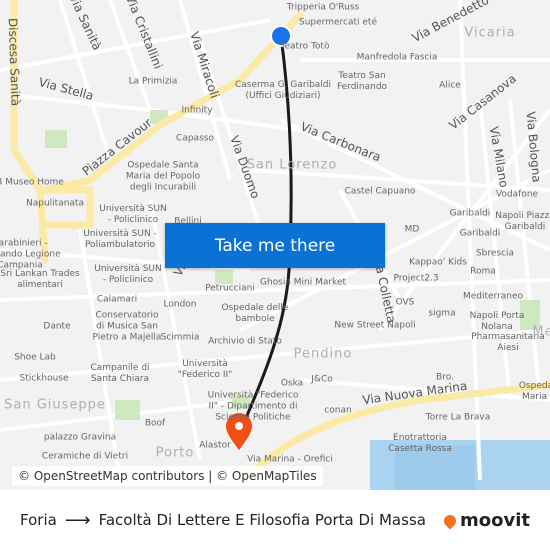  What do you see at coordinates (412, 229) in the screenshot?
I see `poi-label: MD` at bounding box center [412, 229].